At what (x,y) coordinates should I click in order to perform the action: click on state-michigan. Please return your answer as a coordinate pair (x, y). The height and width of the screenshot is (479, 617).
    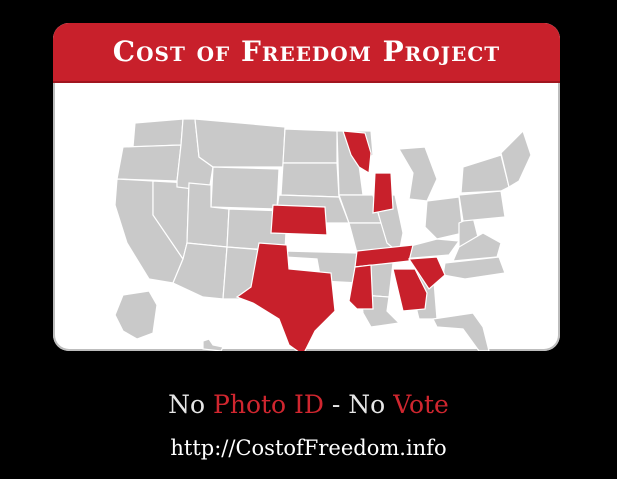
    Looking at the image, I should click on (417, 174).